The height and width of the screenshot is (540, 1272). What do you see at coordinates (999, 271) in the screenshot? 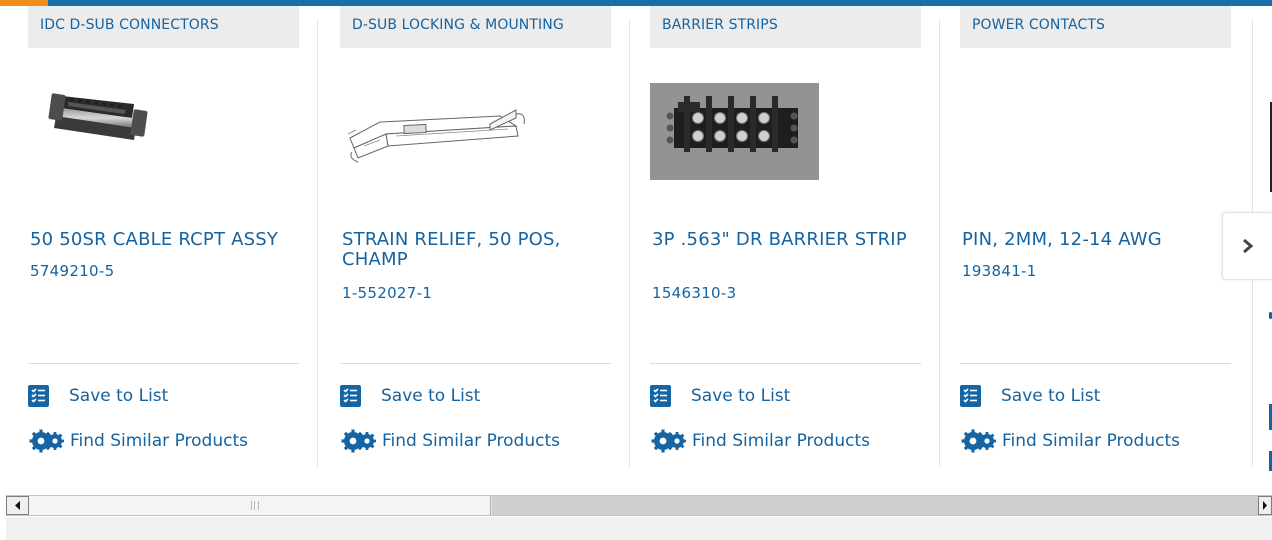
I see `part-number: 193841-1` at bounding box center [999, 271].